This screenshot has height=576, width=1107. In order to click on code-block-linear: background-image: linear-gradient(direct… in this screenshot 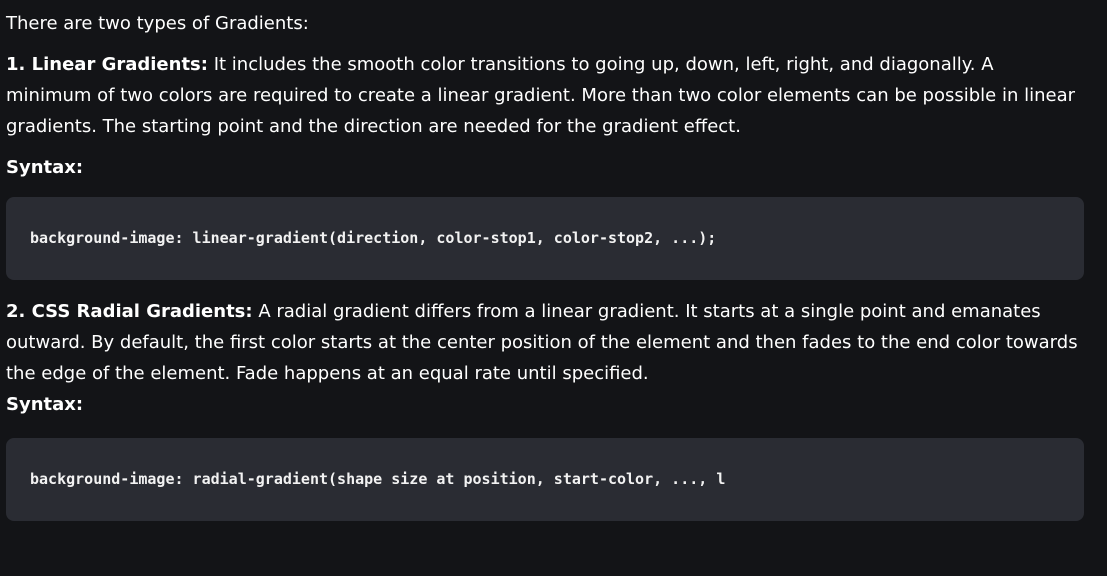, I will do `click(545, 238)`.